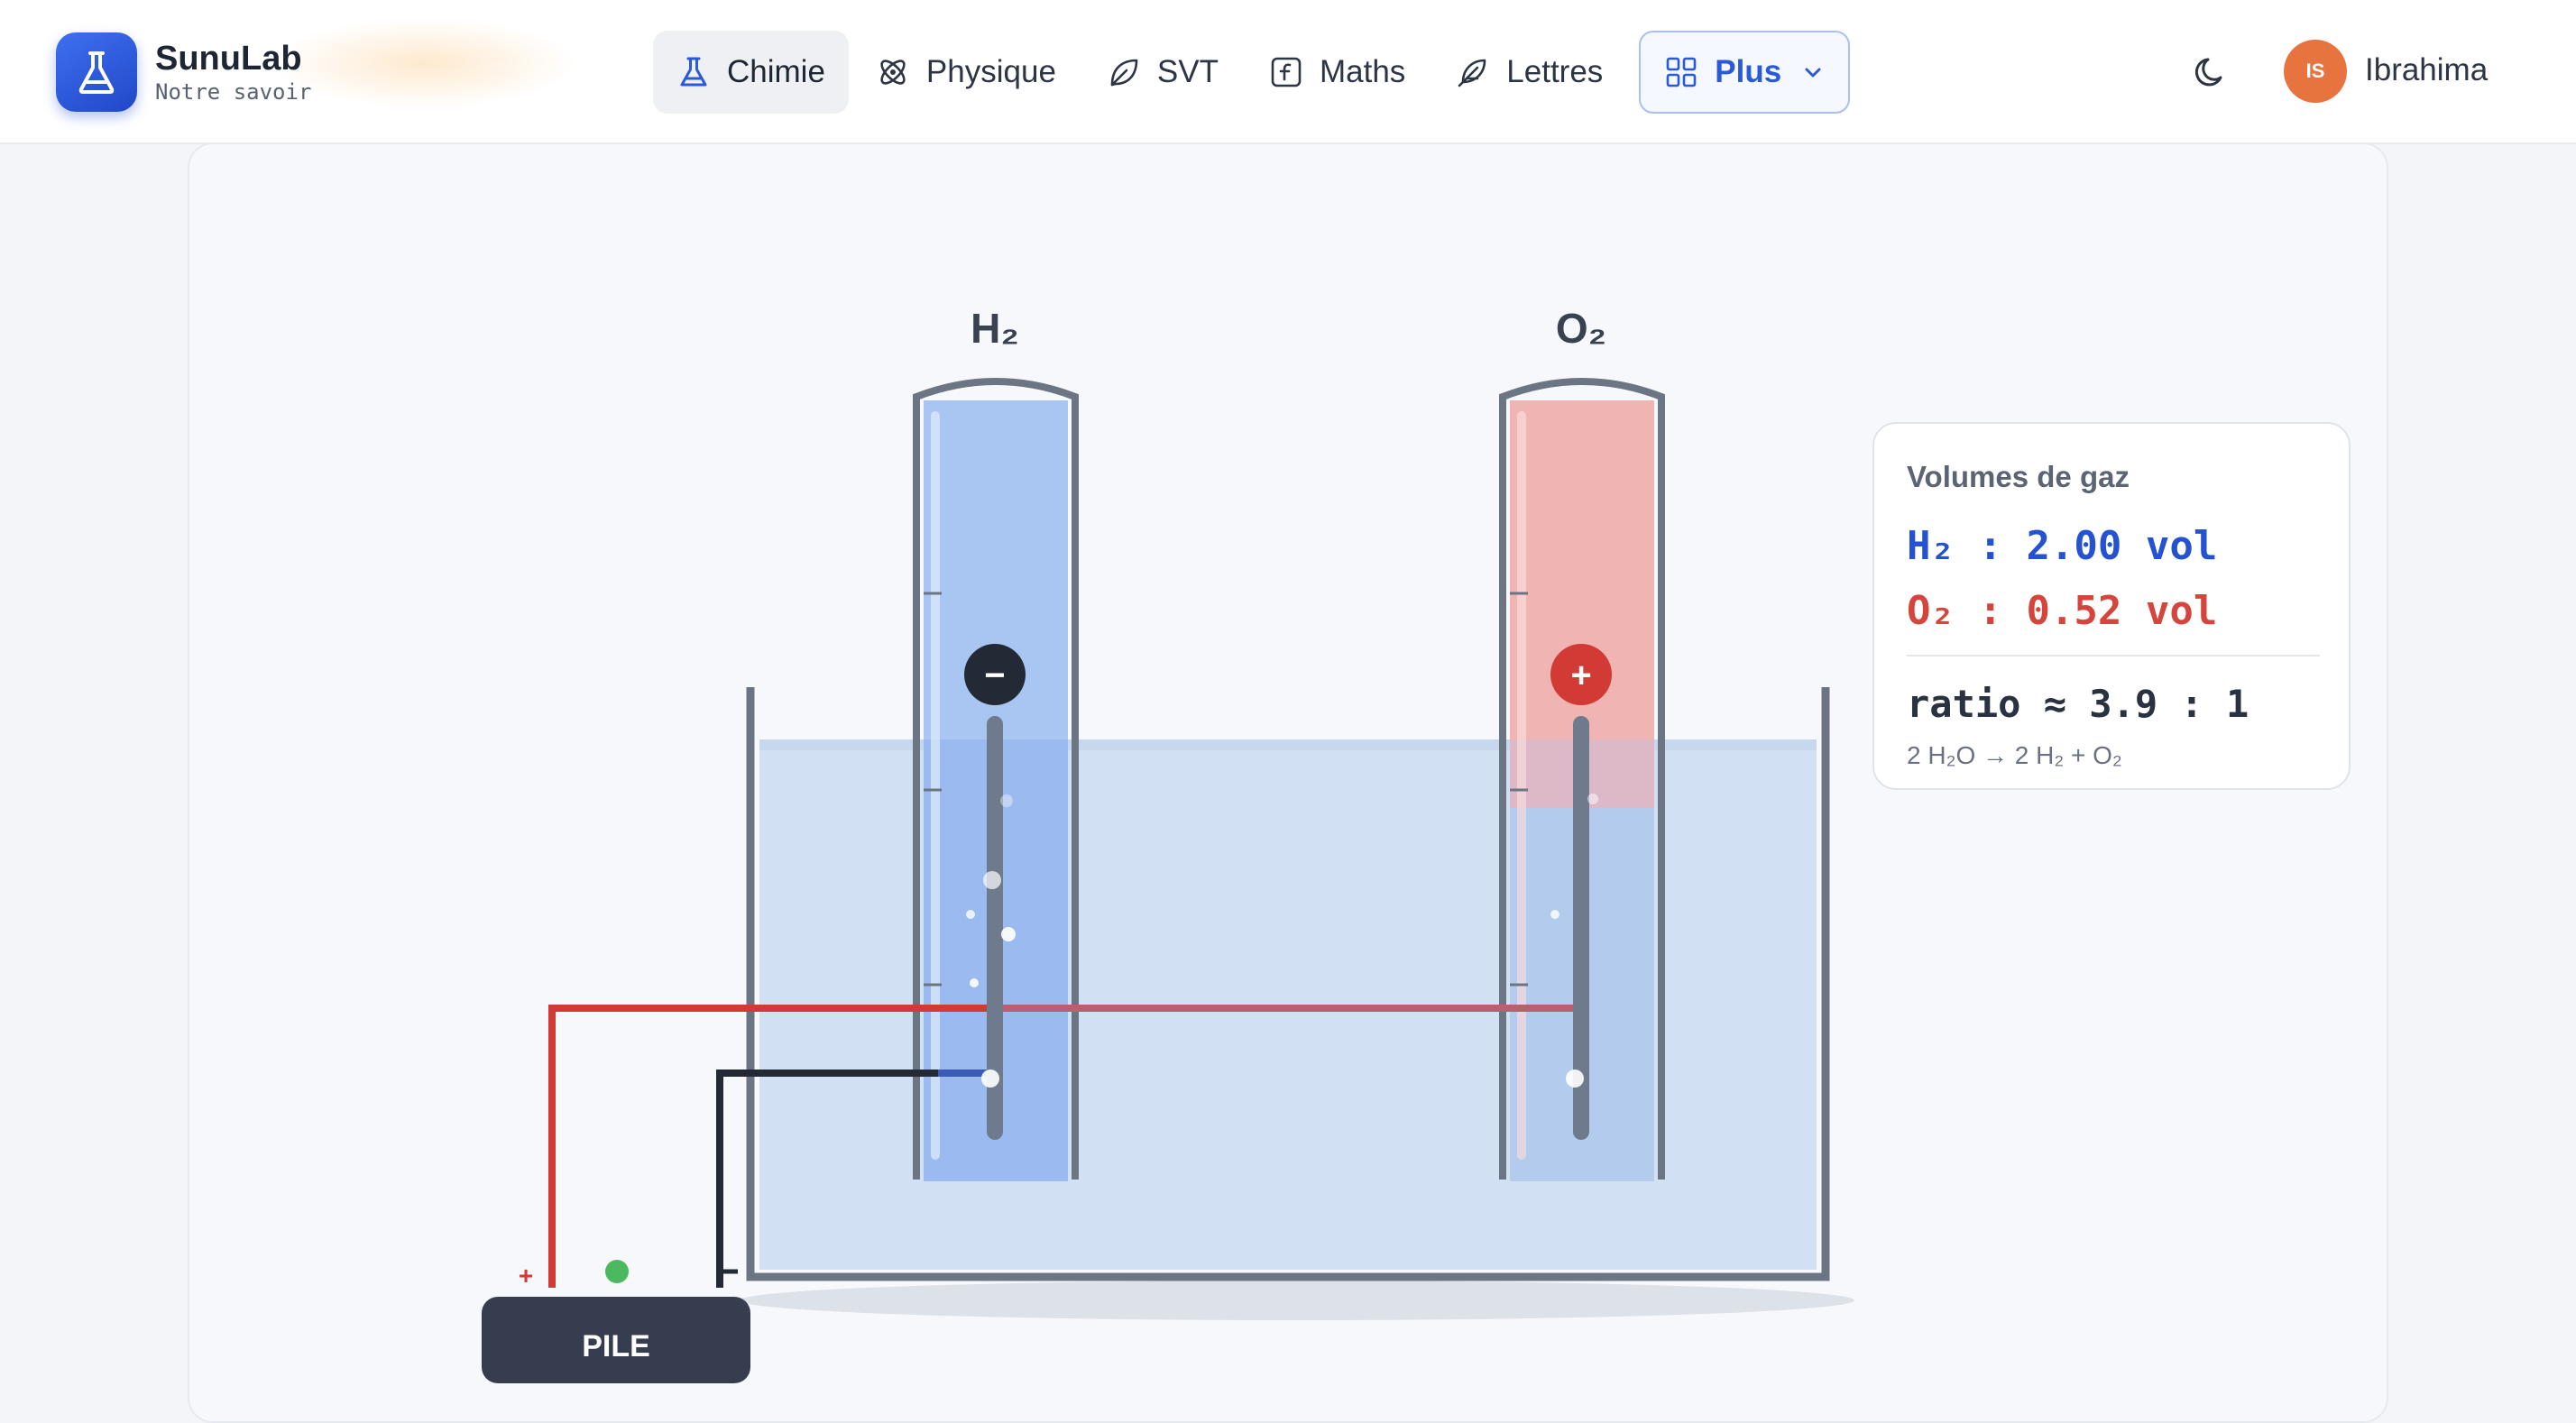 This screenshot has height=1423, width=2576. I want to click on anode-sign: +, so click(1581, 675).